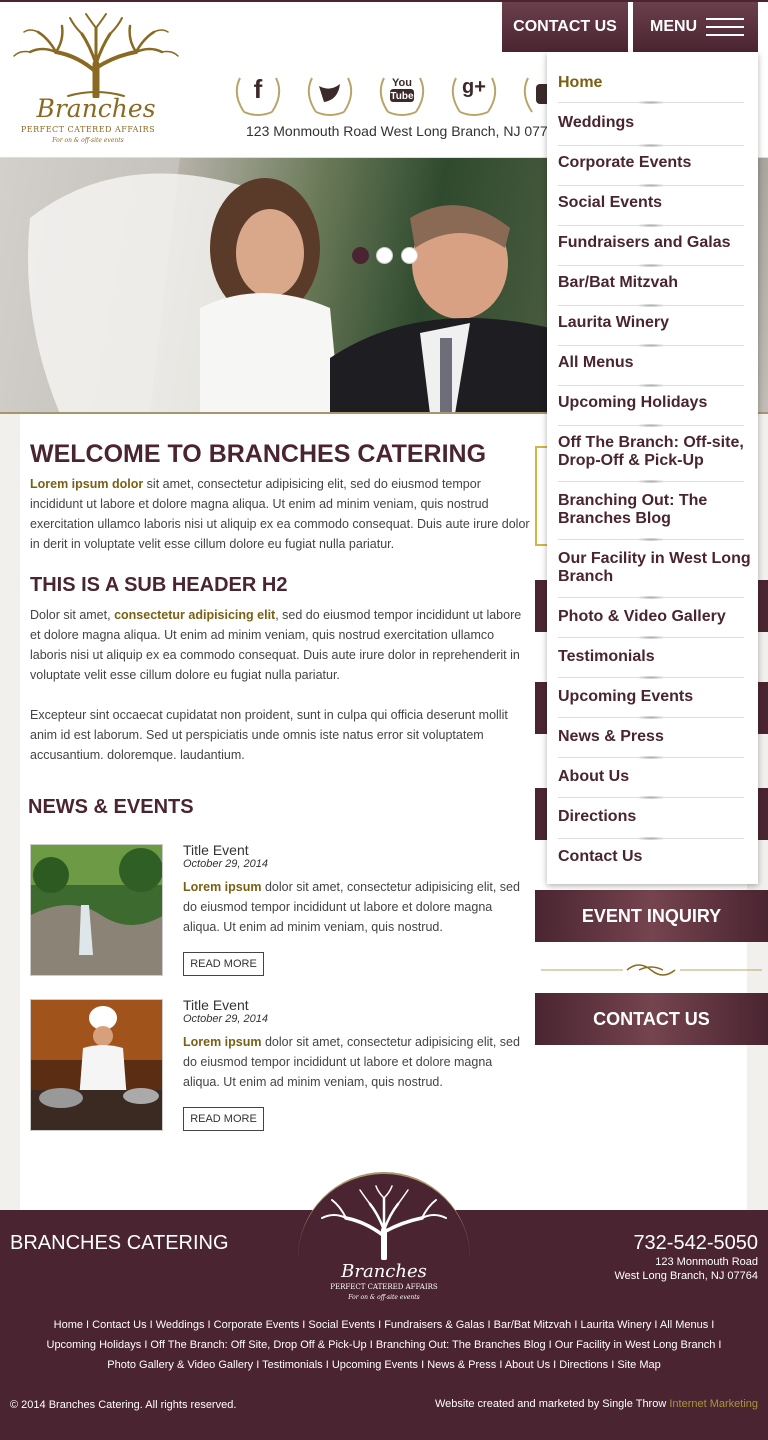 Image resolution: width=768 pixels, height=1440 pixels. Describe the element at coordinates (87, 484) in the screenshot. I see `intro-bold: Lorem ipsum dolor` at that location.